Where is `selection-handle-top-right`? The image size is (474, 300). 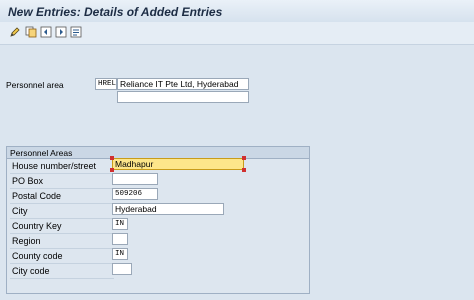 selection-handle-top-right is located at coordinates (244, 158).